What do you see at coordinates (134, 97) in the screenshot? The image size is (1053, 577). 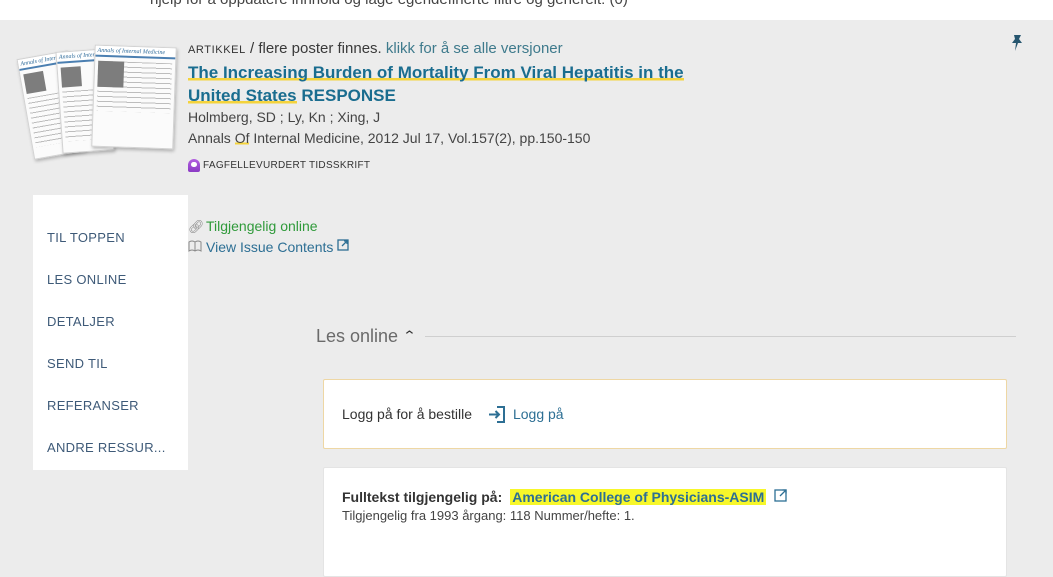 I see `journal-cover: Annals of Internal Medicine` at bounding box center [134, 97].